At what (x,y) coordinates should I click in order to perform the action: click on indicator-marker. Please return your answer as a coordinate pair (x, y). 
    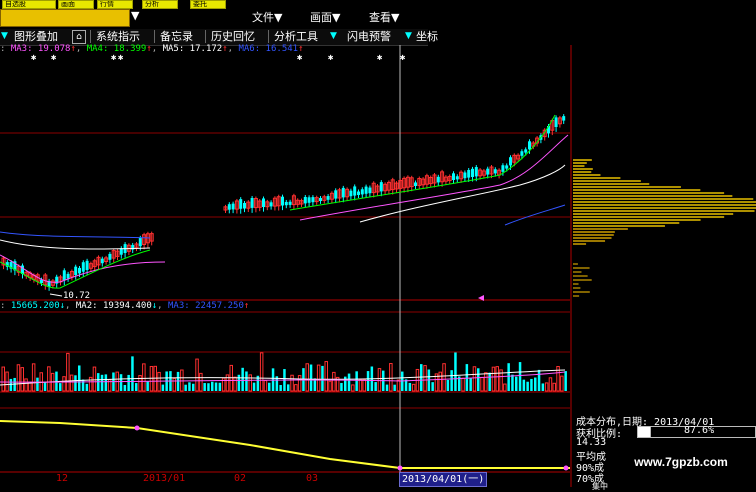
    Looking at the image, I should click on (566, 468).